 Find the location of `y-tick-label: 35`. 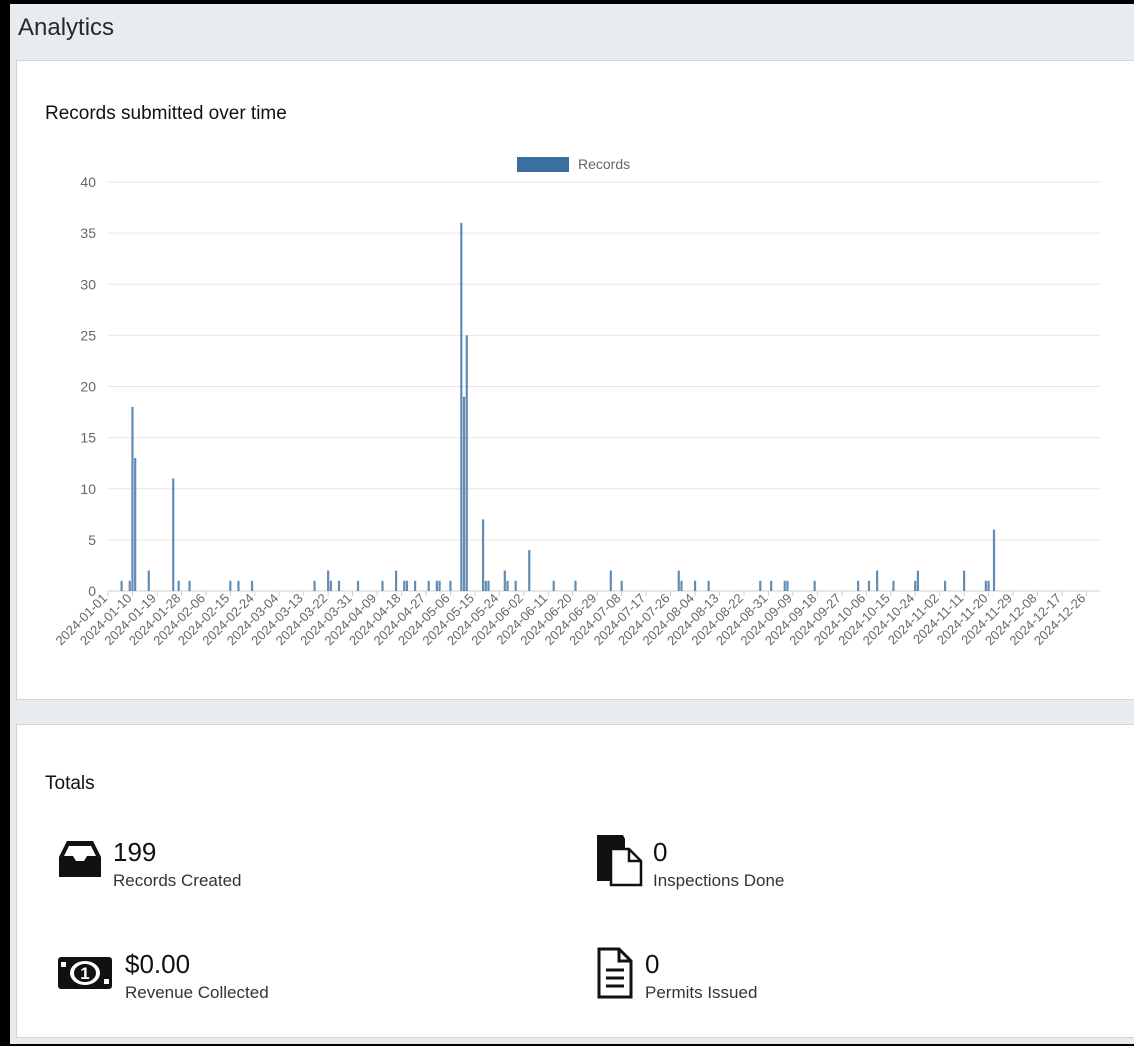

y-tick-label: 35 is located at coordinates (88, 233).